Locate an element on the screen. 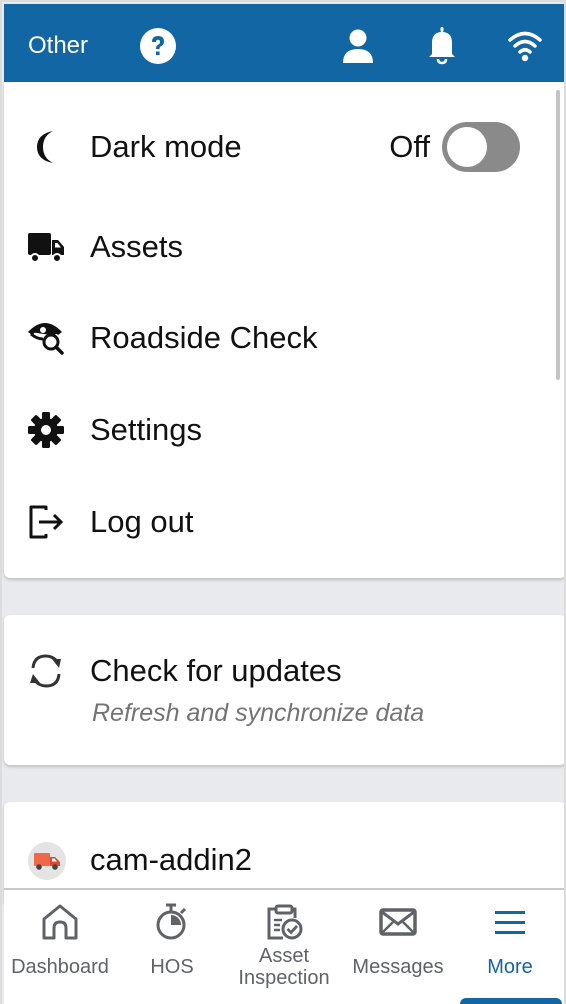 Image resolution: width=566 pixels, height=1004 pixels. clipboard-check-icon is located at coordinates (284, 922).